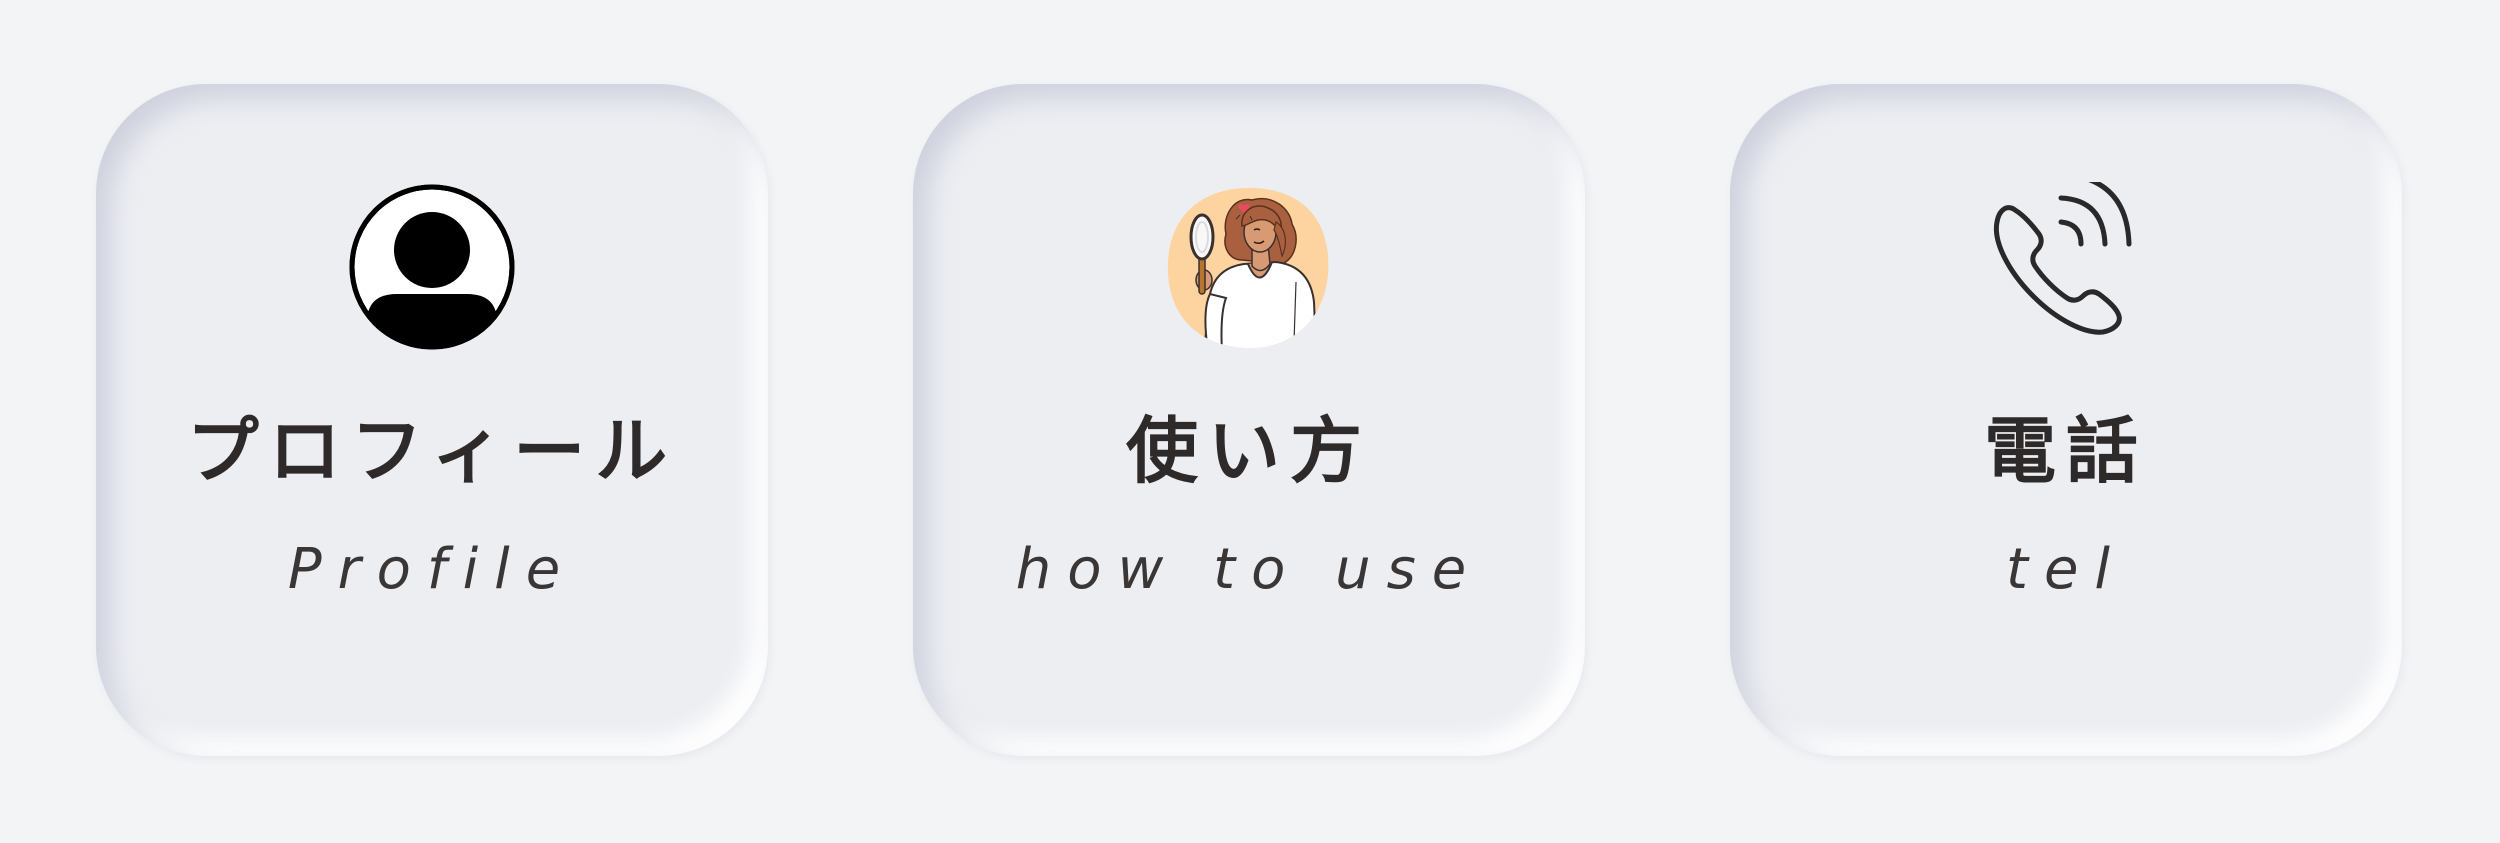  Describe the element at coordinates (1249, 569) in the screenshot. I see `how-to-use-title-en: how to use` at that location.